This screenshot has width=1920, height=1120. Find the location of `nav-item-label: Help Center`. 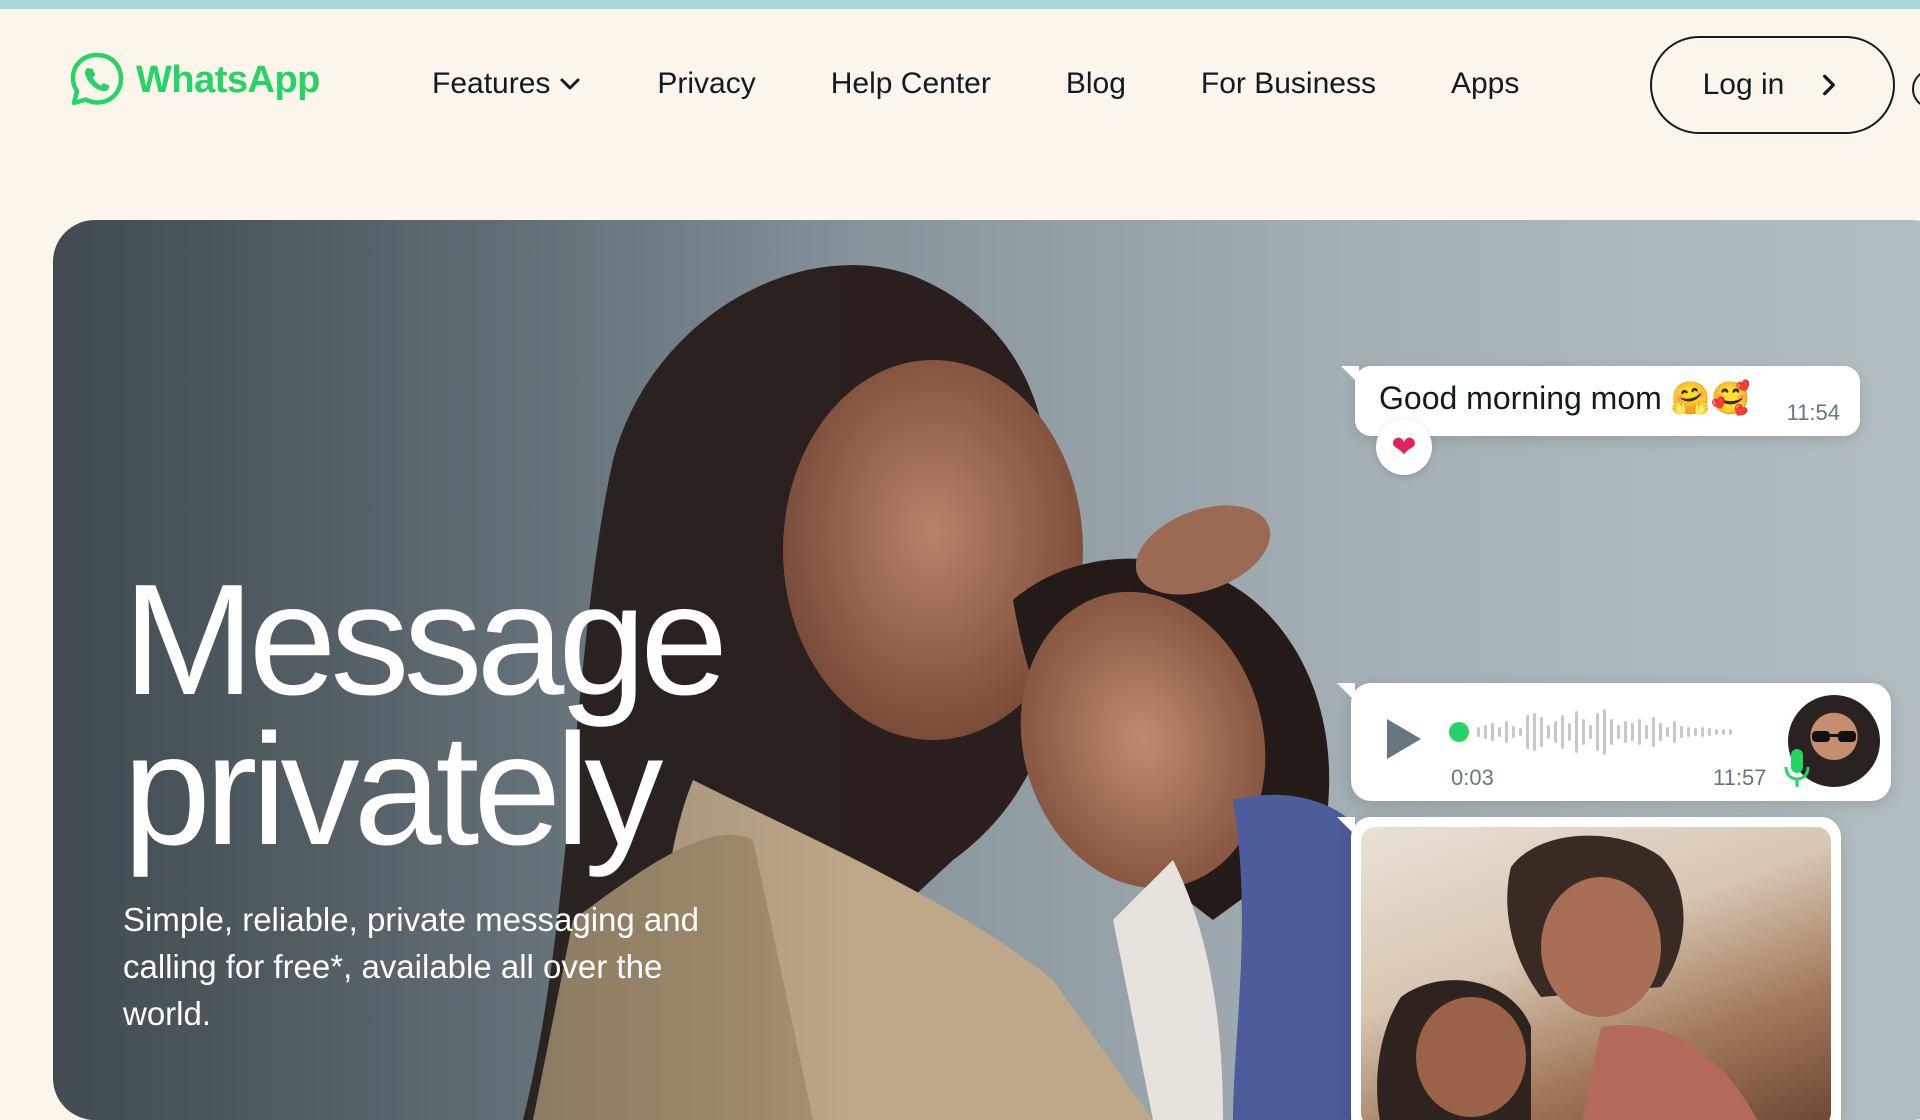

nav-item-label: Help Center is located at coordinates (910, 83).